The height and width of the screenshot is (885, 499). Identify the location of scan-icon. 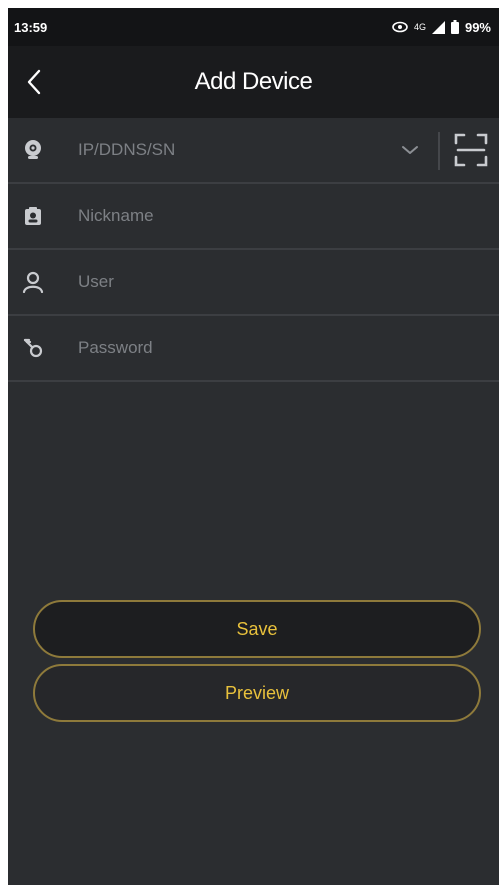
(471, 150).